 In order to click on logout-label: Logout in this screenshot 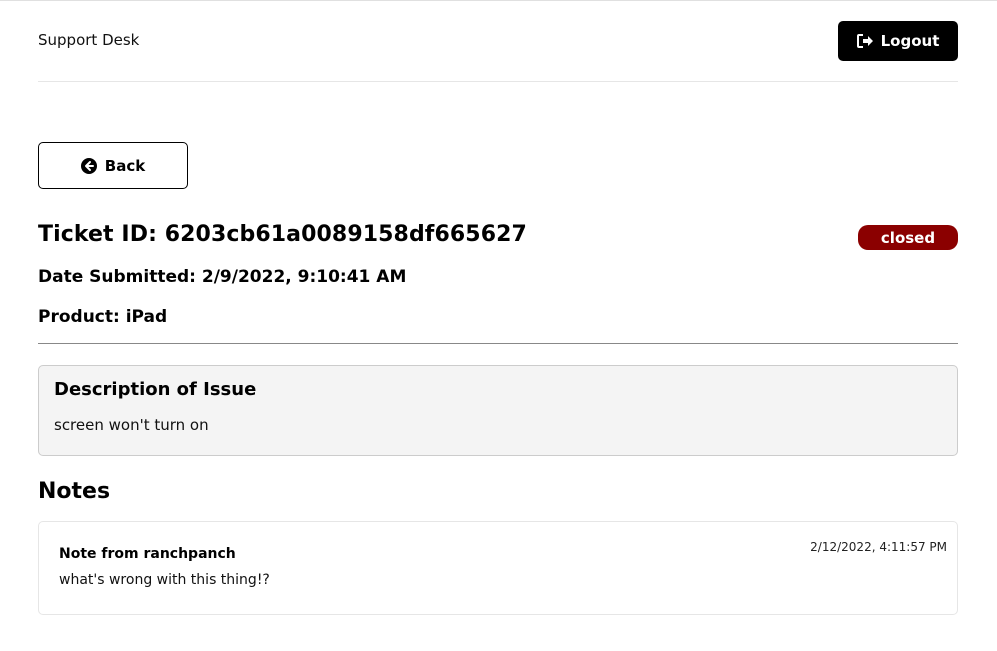, I will do `click(910, 41)`.